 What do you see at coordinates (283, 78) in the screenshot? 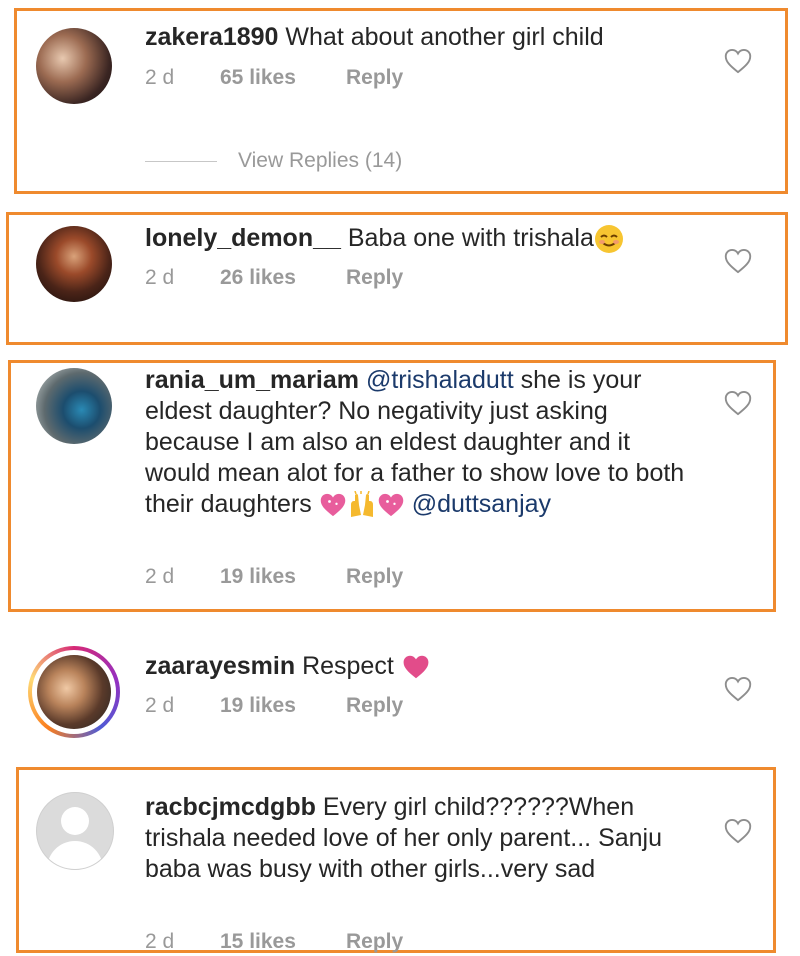
I see `comment-likes: 65 likes` at bounding box center [283, 78].